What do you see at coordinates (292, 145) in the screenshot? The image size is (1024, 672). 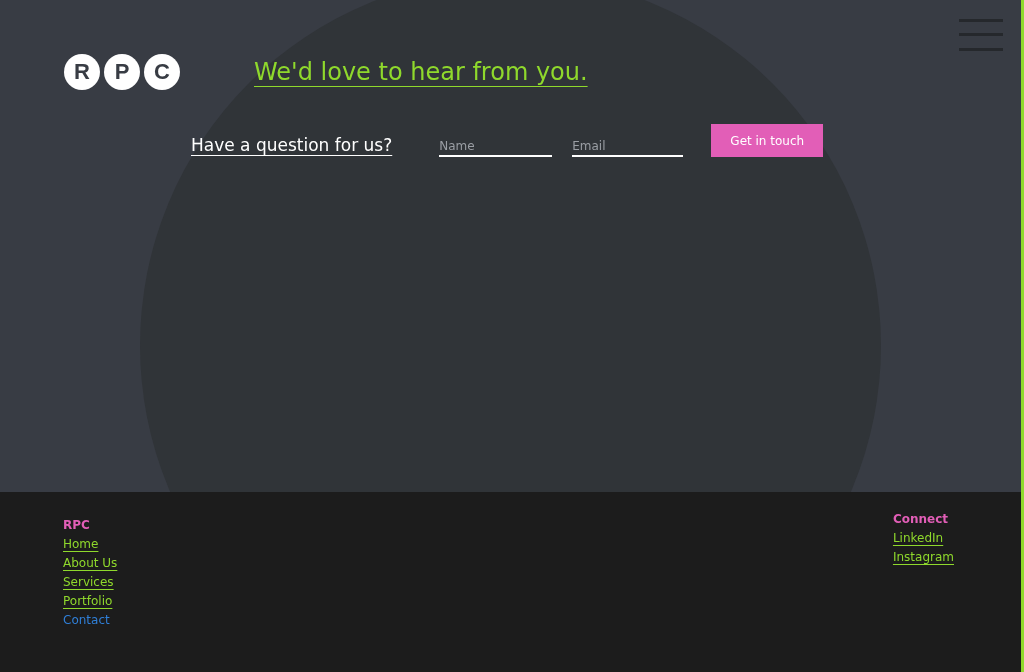 I see `form-prompt: Have a question for us?` at bounding box center [292, 145].